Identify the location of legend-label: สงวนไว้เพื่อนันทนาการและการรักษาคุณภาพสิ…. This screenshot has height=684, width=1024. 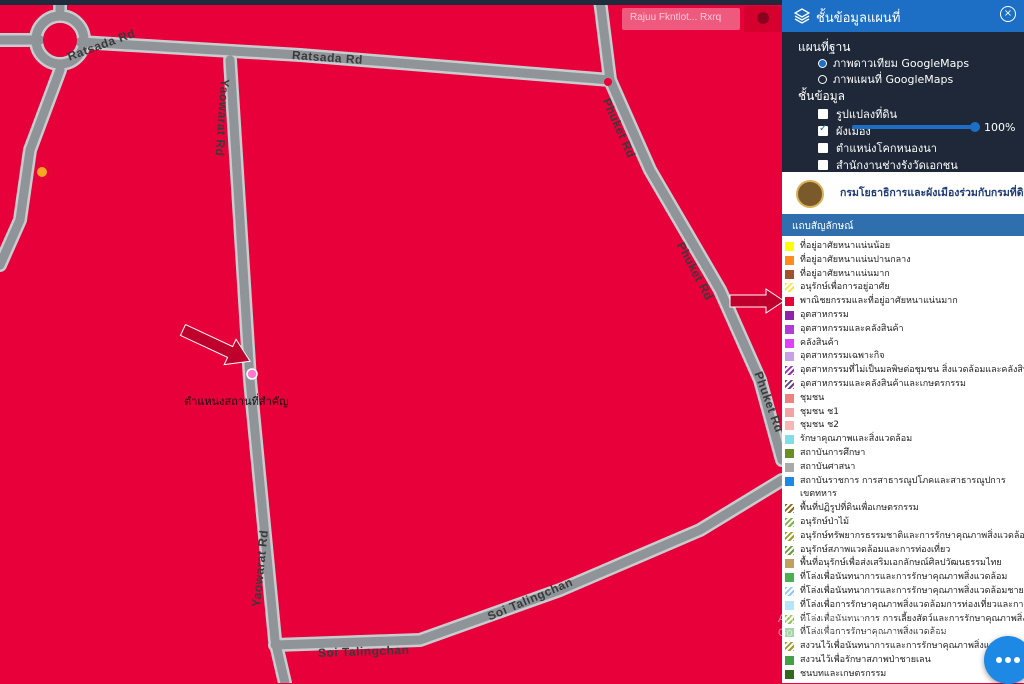
(903, 646).